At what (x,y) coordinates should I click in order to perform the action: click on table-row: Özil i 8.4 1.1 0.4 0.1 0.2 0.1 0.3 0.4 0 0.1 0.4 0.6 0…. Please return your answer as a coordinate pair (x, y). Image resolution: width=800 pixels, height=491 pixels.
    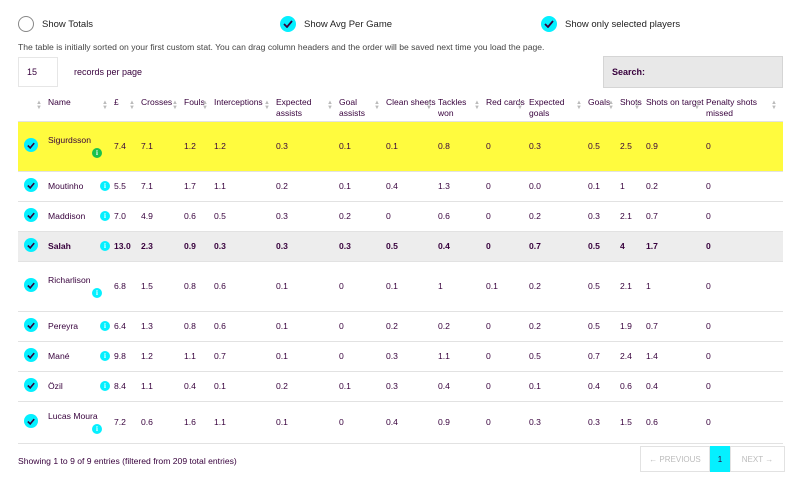
    Looking at the image, I should click on (400, 386).